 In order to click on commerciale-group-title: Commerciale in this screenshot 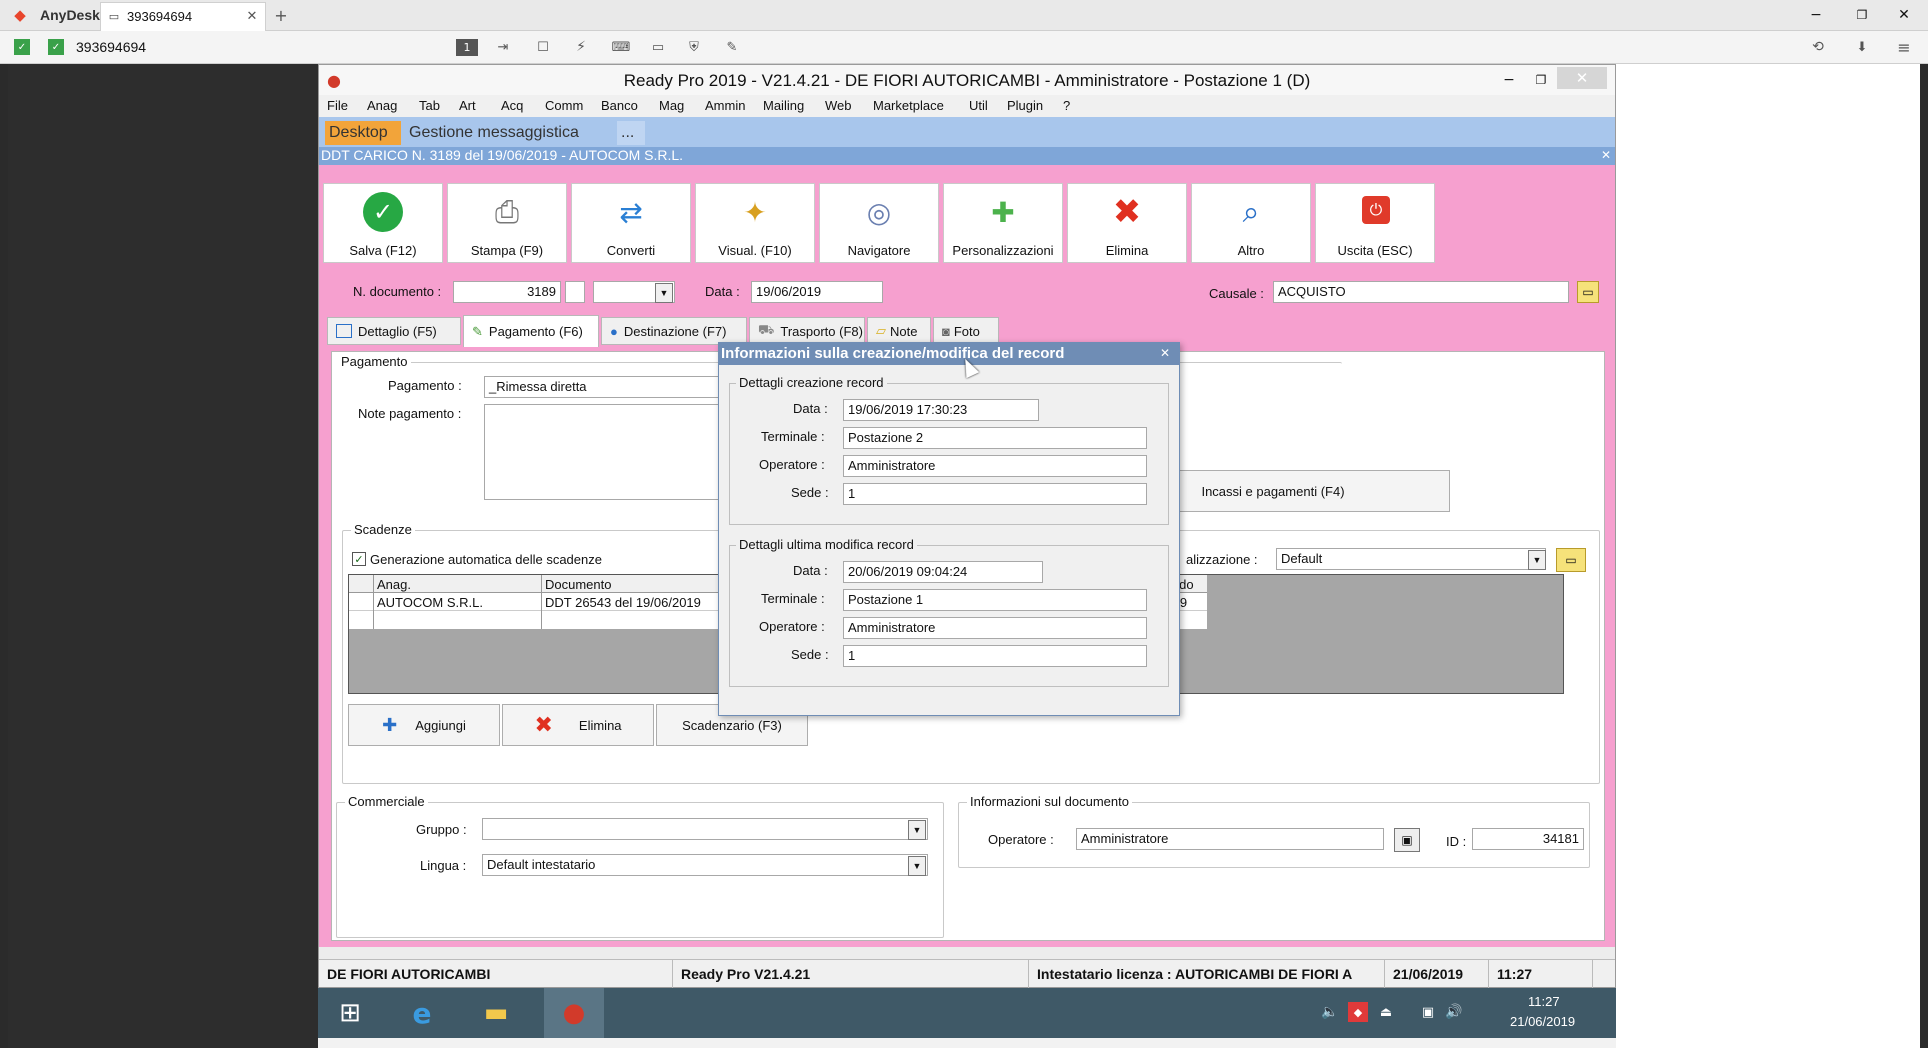, I will do `click(386, 801)`.